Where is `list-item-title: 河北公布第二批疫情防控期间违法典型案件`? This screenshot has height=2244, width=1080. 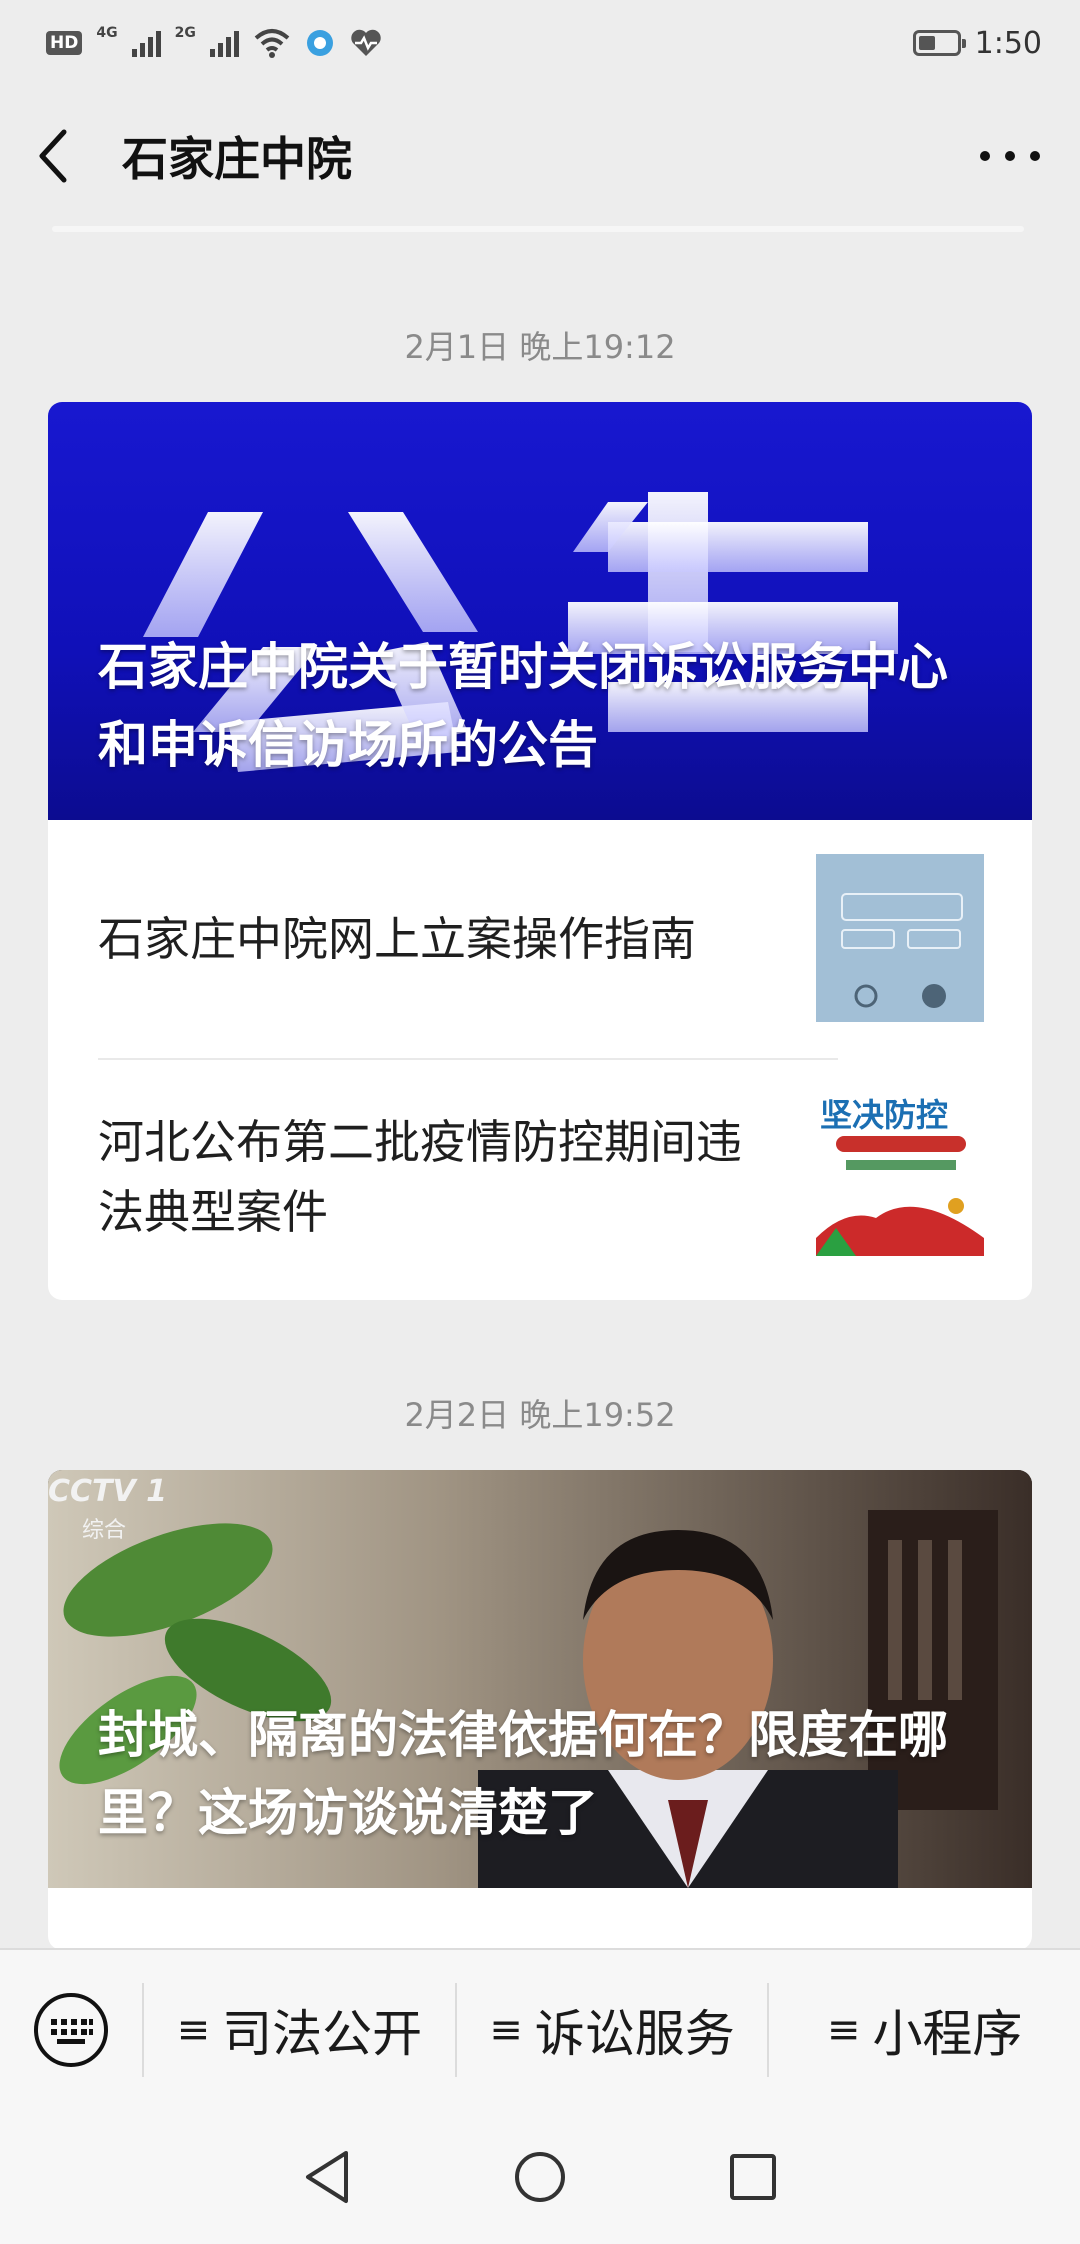 list-item-title: 河北公布第二批疫情防控期间违法典型案件 is located at coordinates (420, 1177).